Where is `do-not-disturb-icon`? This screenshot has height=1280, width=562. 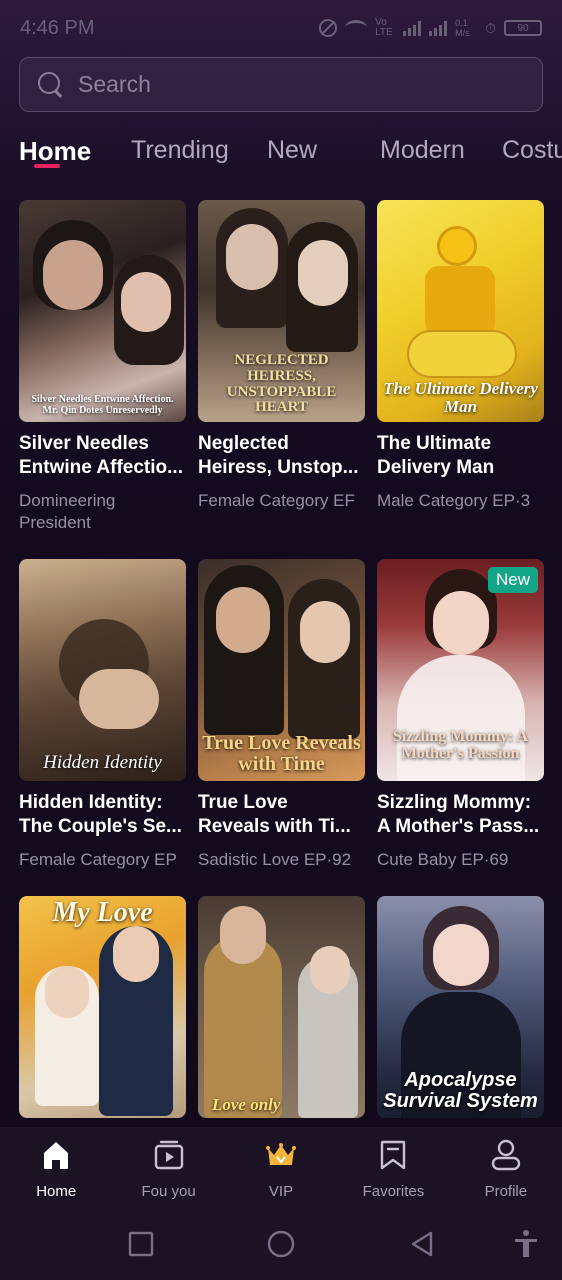 do-not-disturb-icon is located at coordinates (328, 28).